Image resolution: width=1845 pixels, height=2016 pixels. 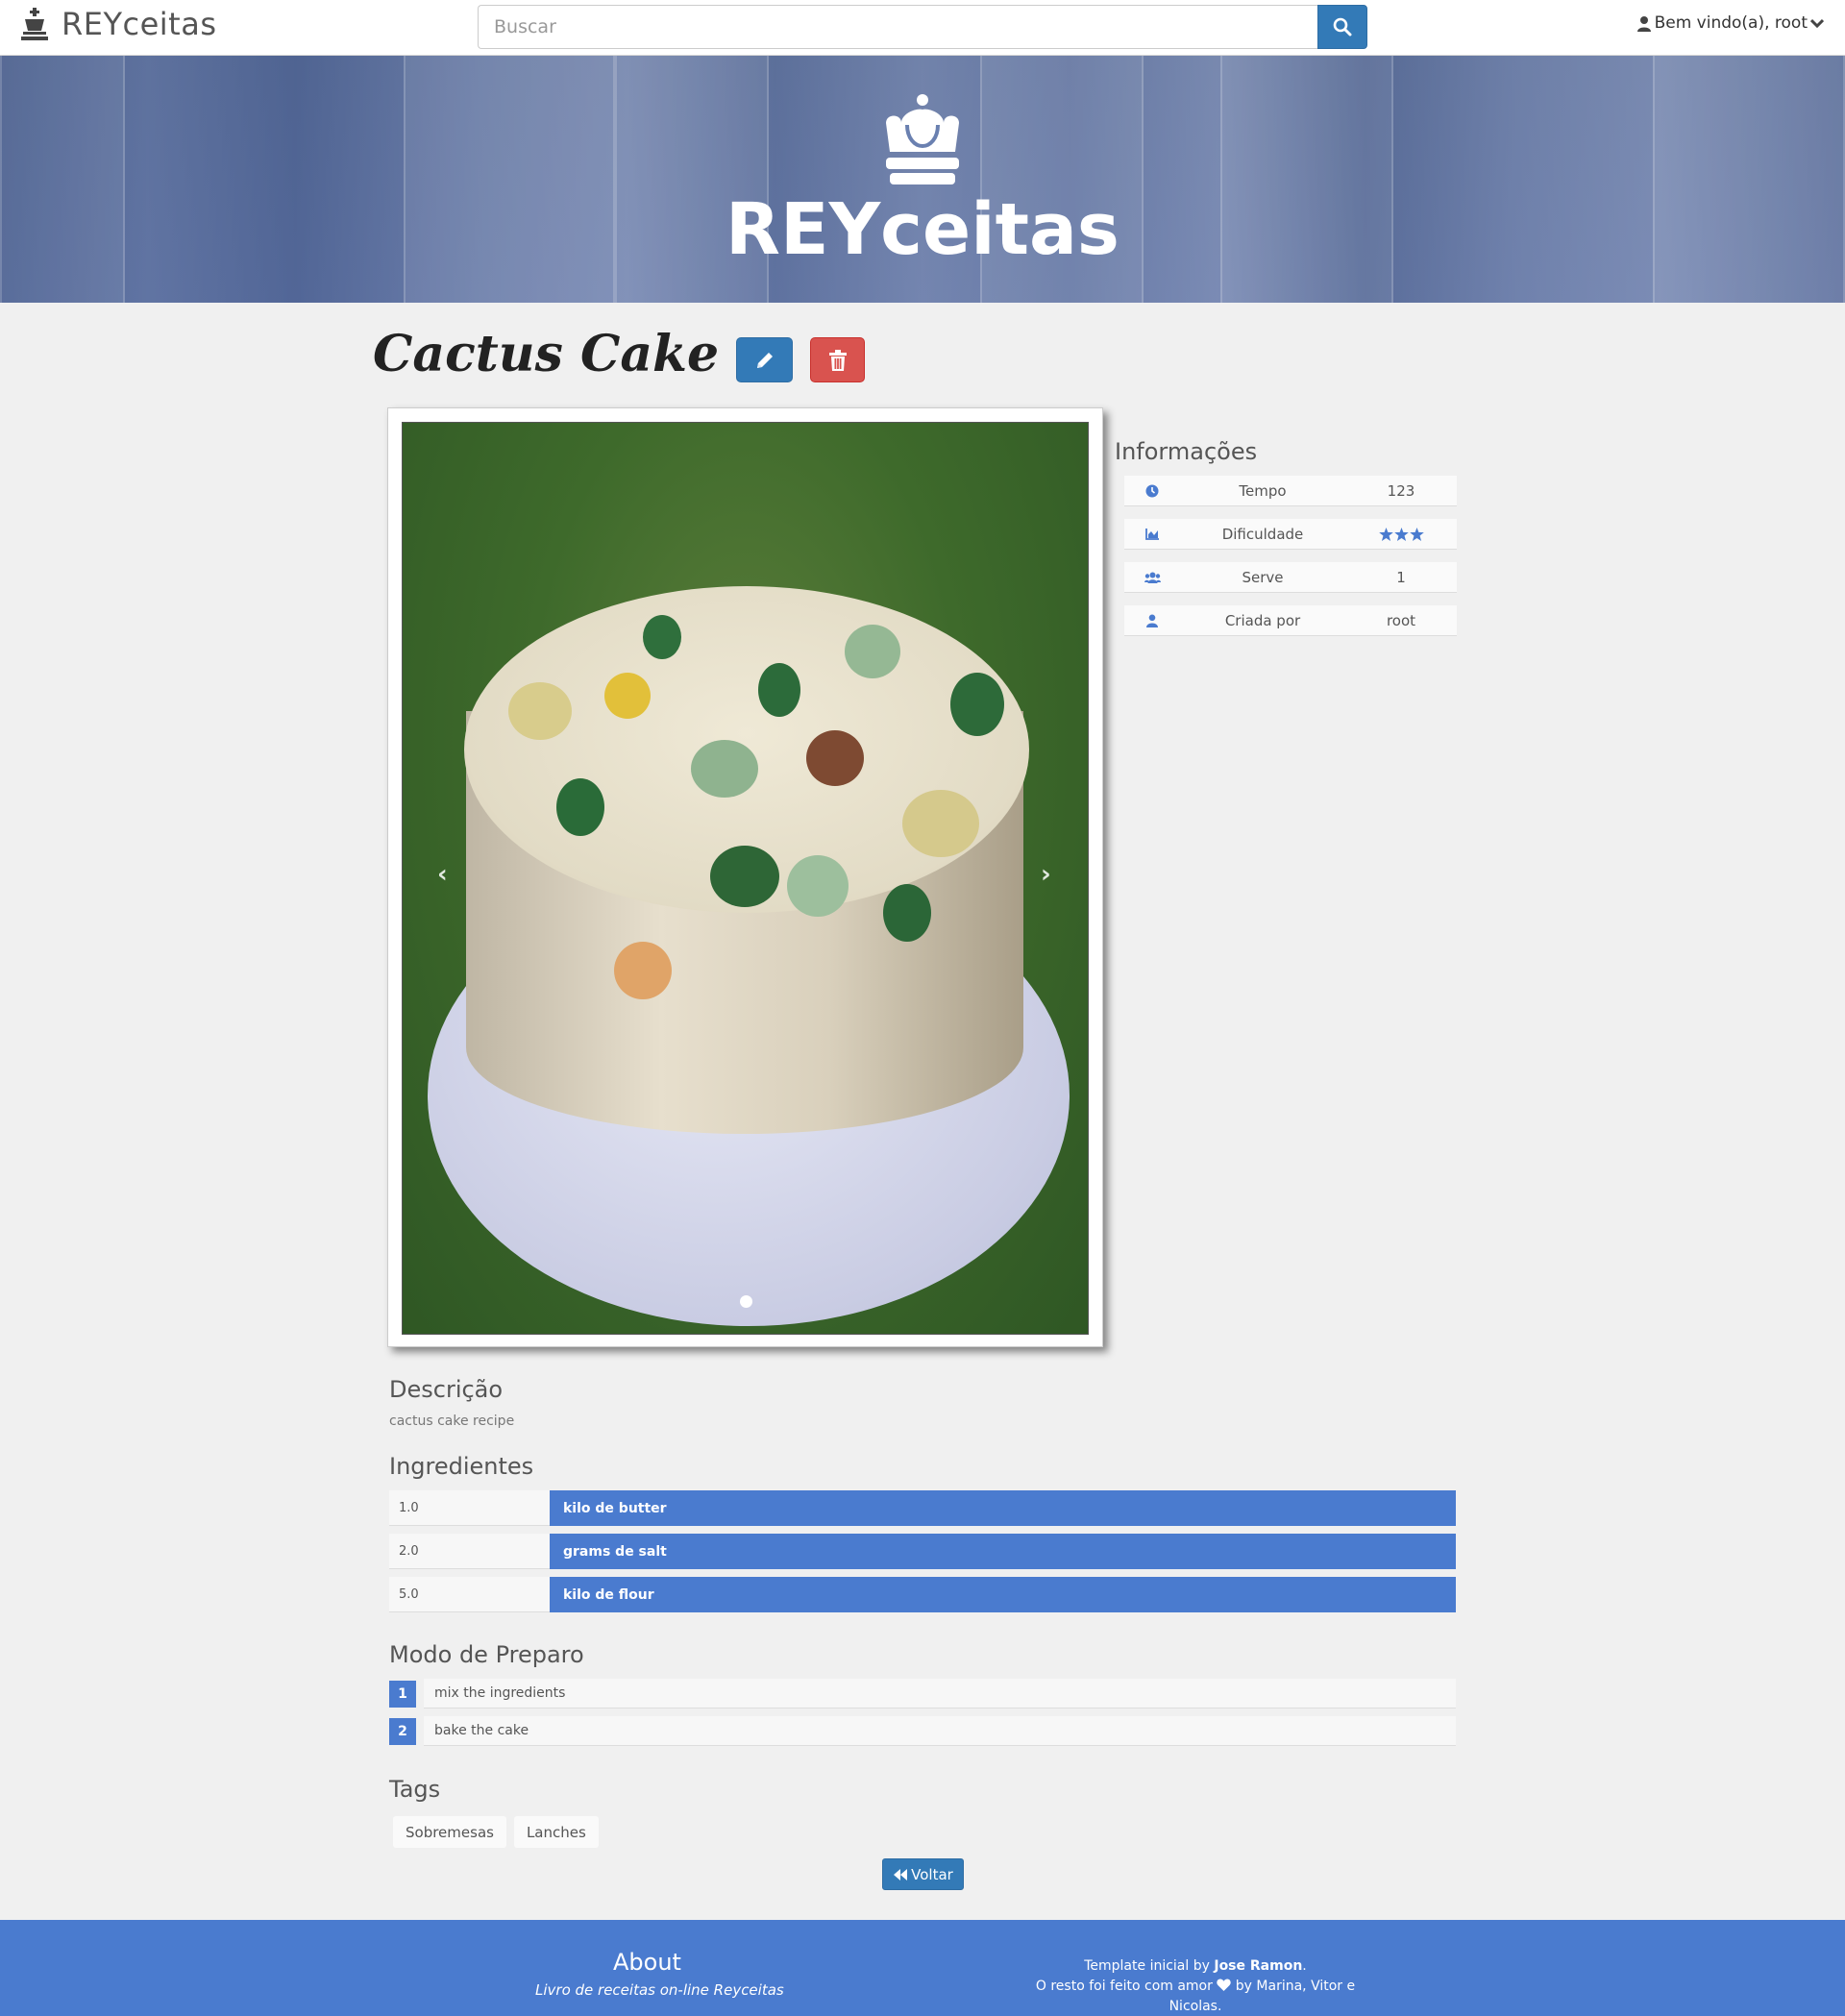 I want to click on carousel-next-icon: ›, so click(x=1046, y=875).